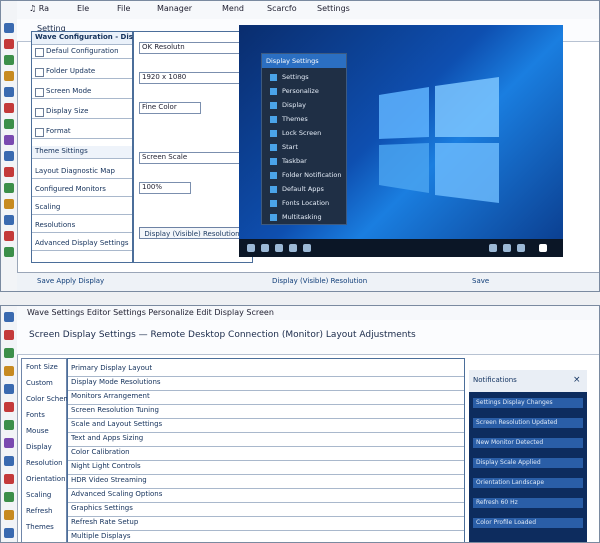  What do you see at coordinates (266, 510) in the screenshot?
I see `table-row: Graphics Settings` at bounding box center [266, 510].